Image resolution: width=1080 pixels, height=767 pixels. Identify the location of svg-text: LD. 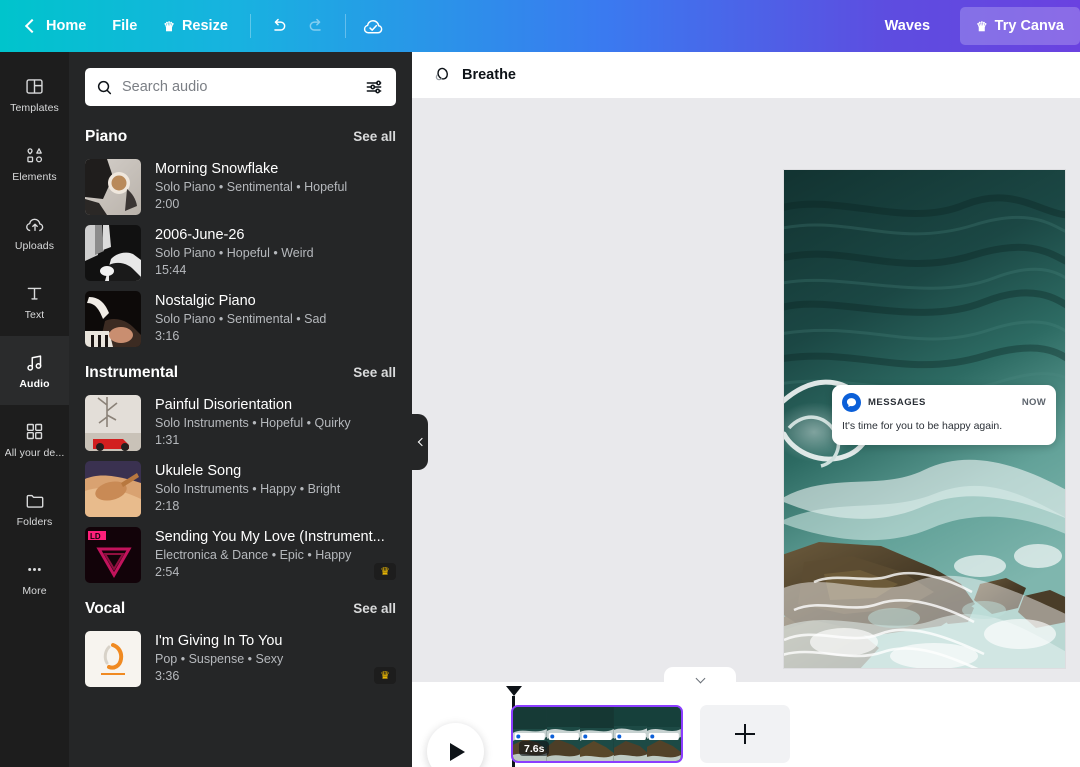
(95, 536).